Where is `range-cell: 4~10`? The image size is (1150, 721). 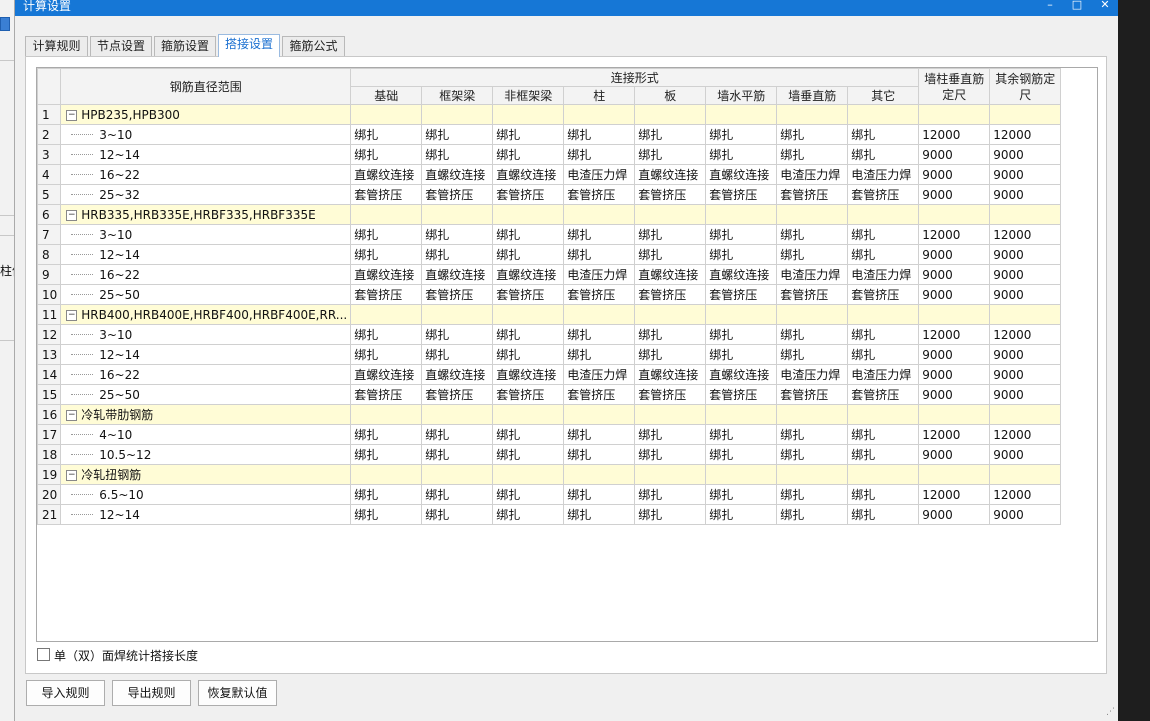 range-cell: 4~10 is located at coordinates (206, 434).